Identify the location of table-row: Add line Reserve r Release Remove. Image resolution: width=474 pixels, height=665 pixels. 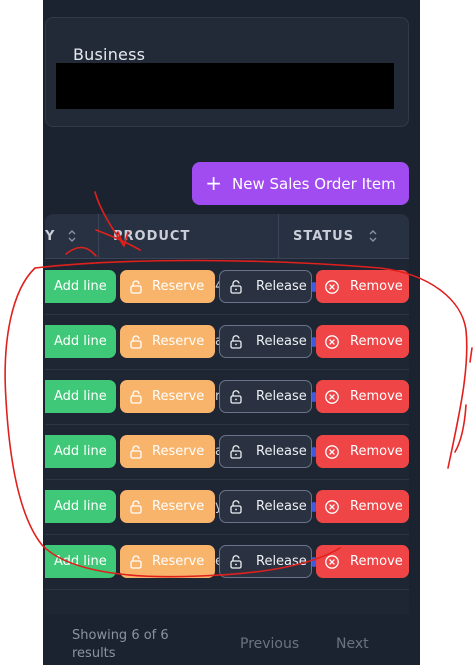
(227, 397).